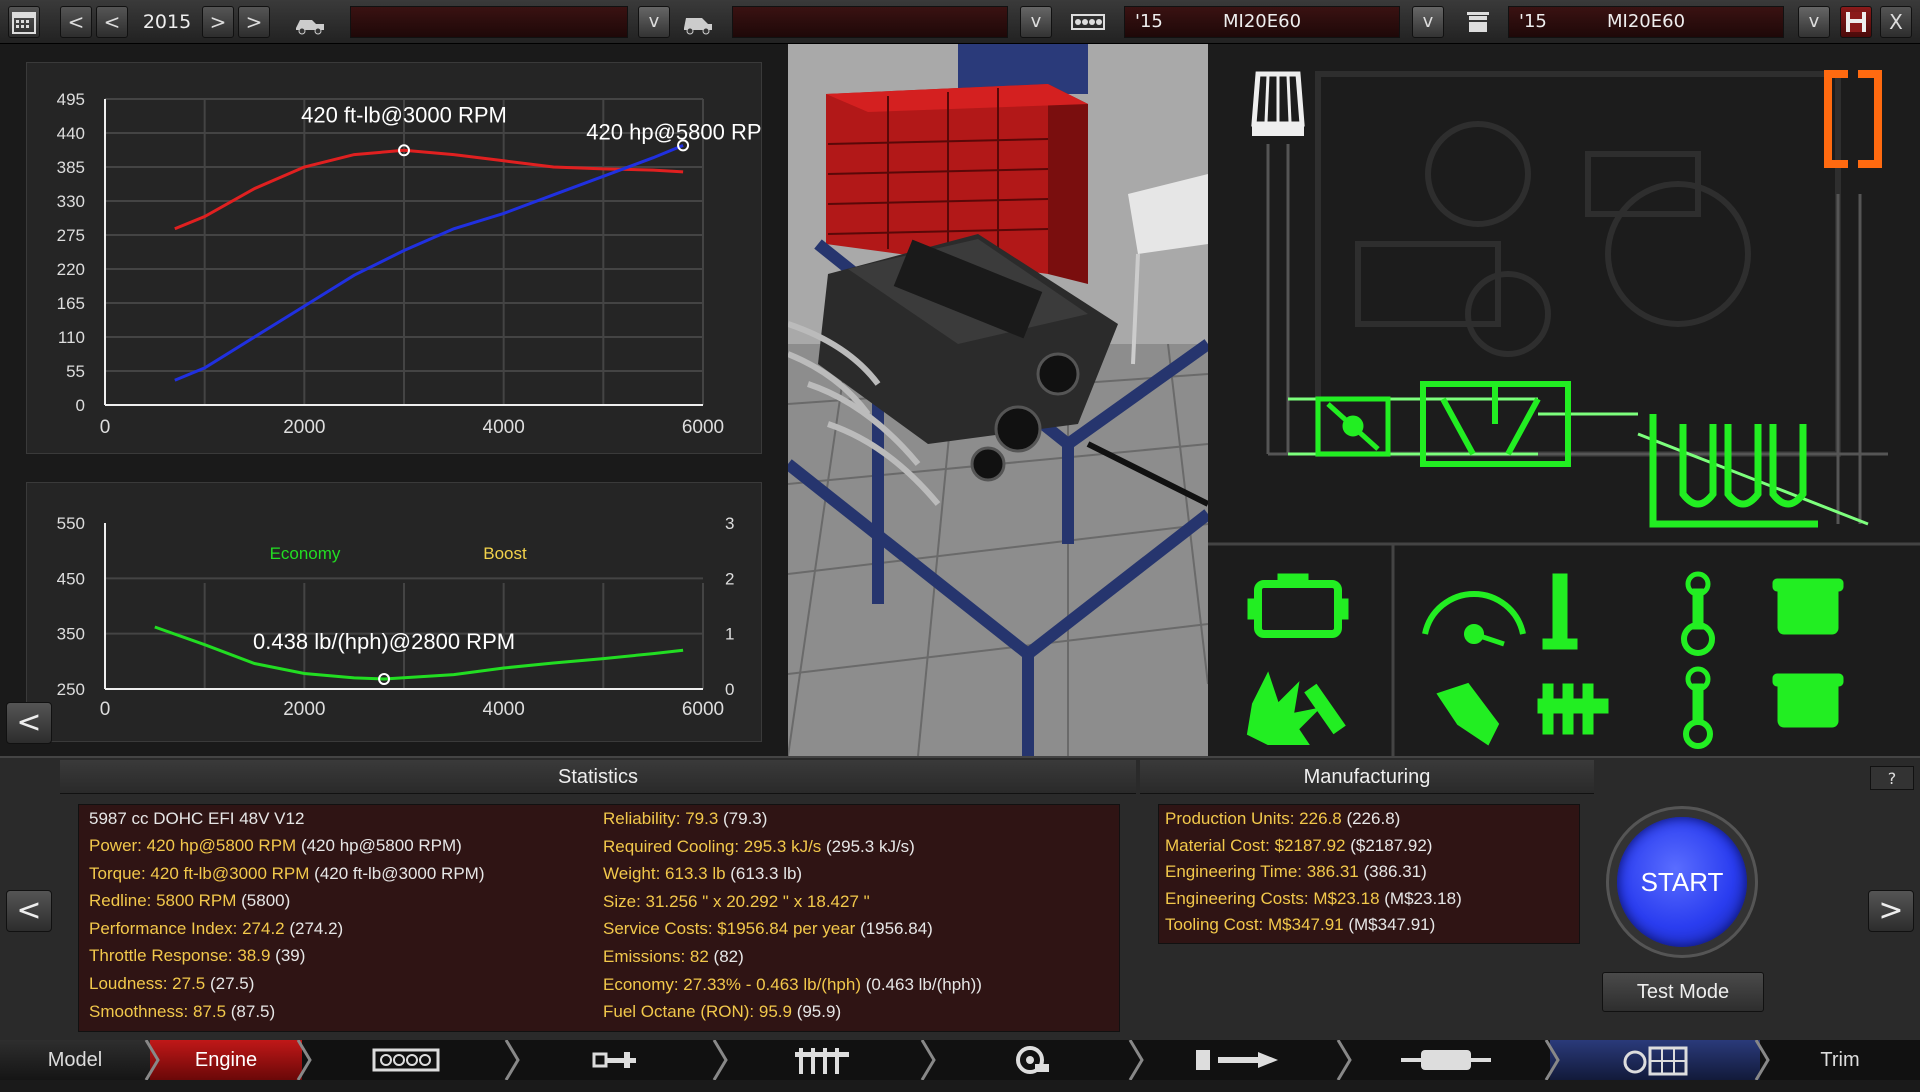 The height and width of the screenshot is (1092, 1920). Describe the element at coordinates (71, 689) in the screenshot. I see `y-tick-label-left: 250` at that location.